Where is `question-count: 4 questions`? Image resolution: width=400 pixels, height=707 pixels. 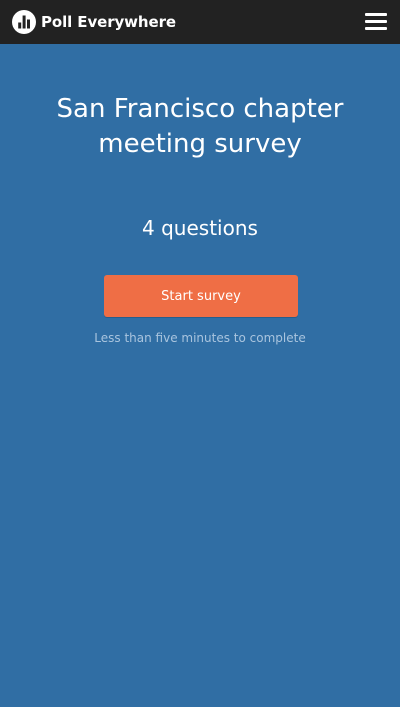 question-count: 4 questions is located at coordinates (200, 228).